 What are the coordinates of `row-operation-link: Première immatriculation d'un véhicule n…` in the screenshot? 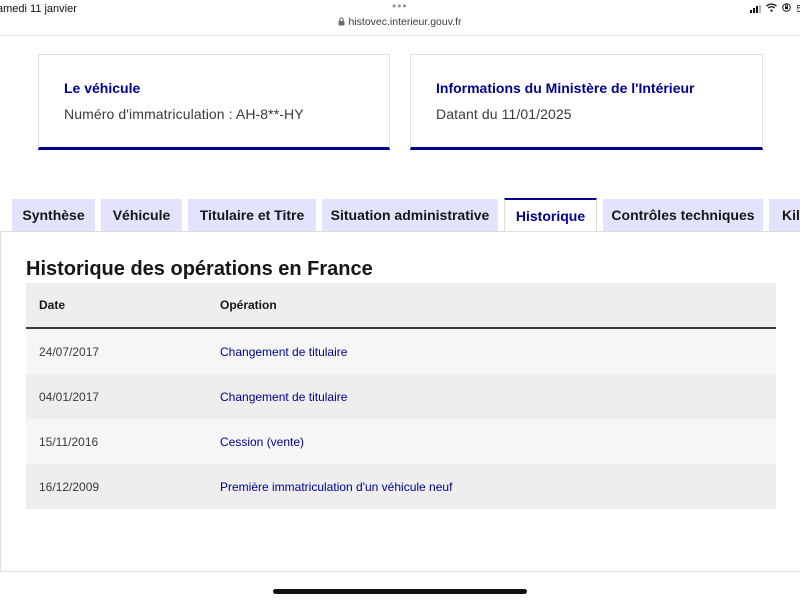 It's located at (498, 487).